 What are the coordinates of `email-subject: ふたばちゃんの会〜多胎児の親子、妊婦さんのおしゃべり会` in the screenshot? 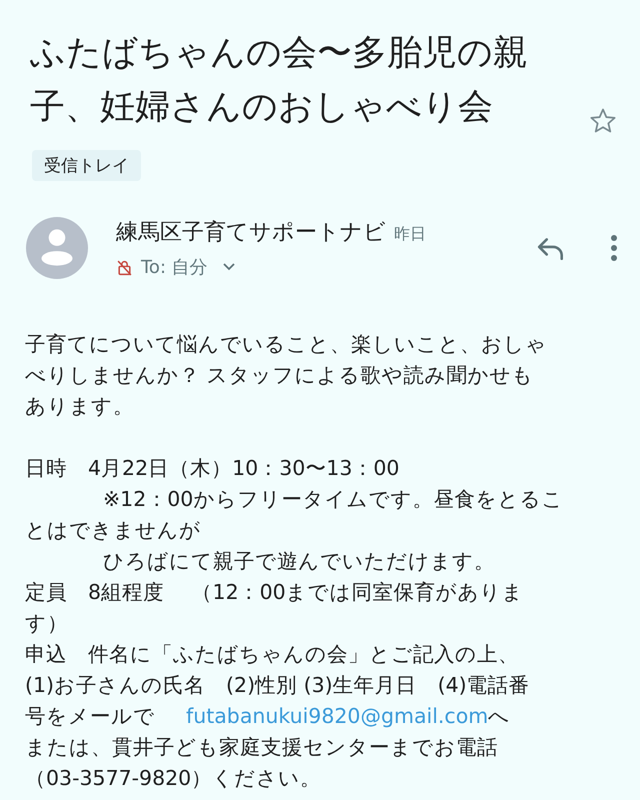 It's located at (279, 80).